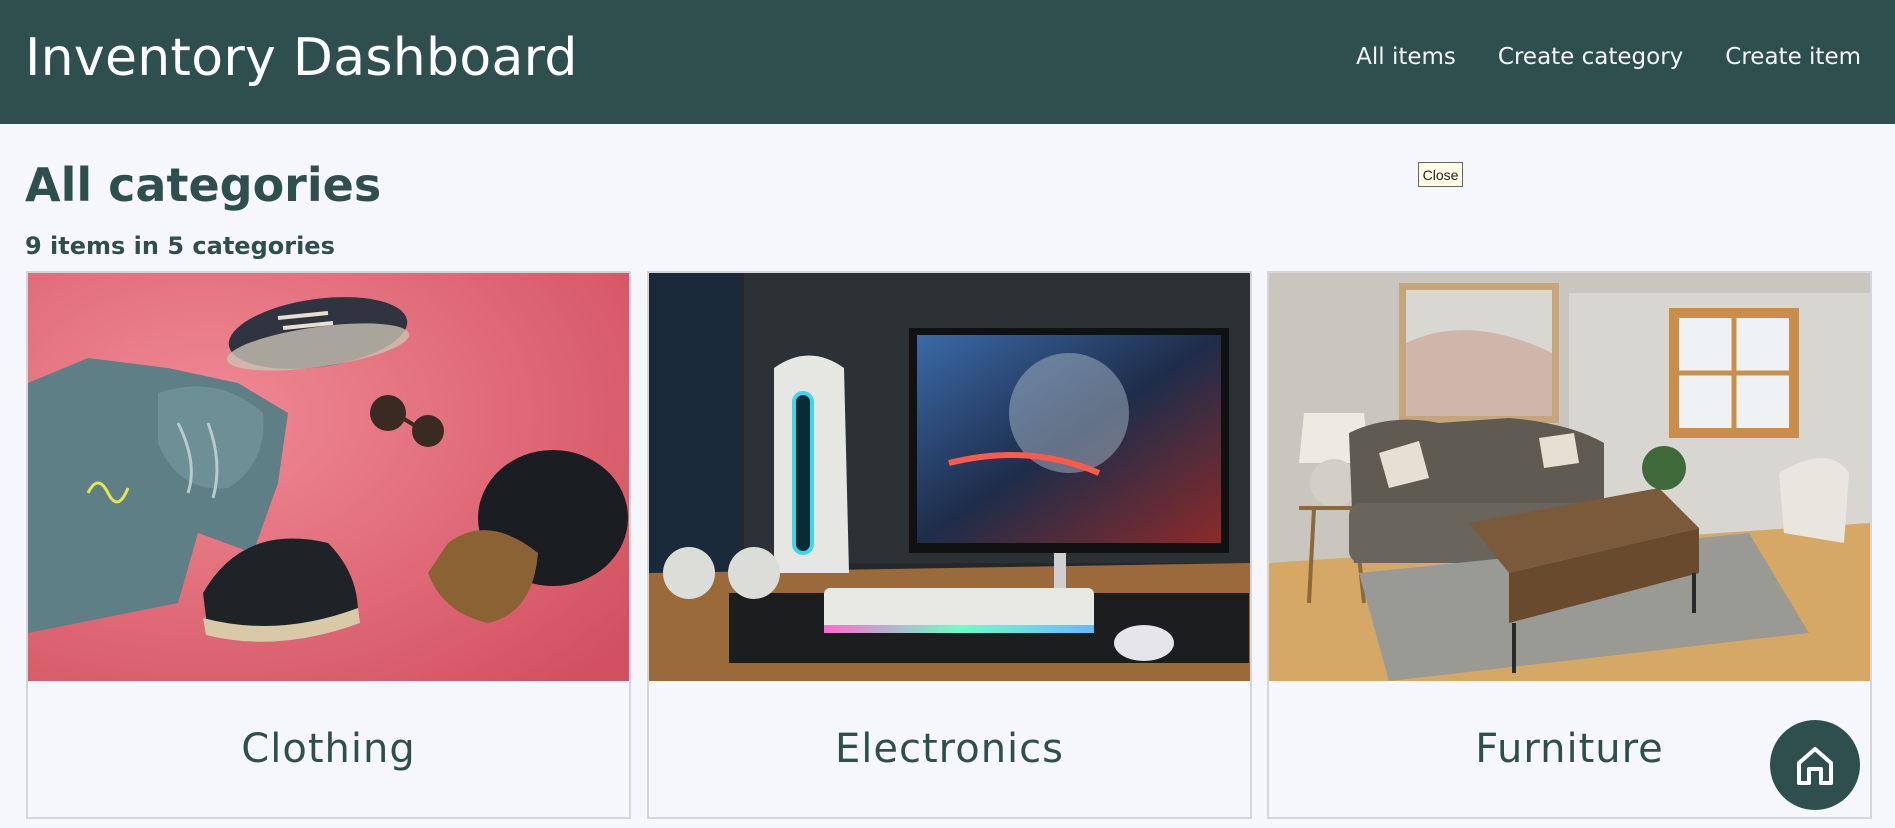 The height and width of the screenshot is (828, 1895). I want to click on category-name: Electronics, so click(949, 749).